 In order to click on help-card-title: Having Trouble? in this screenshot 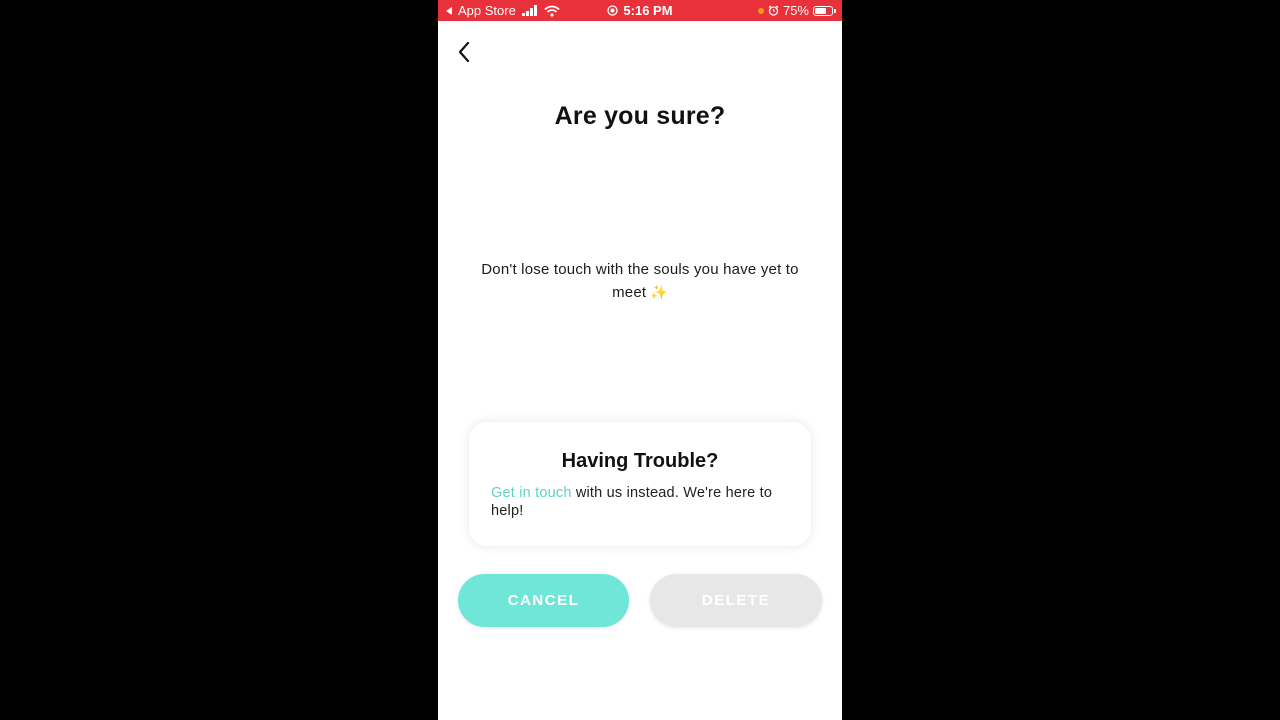, I will do `click(640, 461)`.